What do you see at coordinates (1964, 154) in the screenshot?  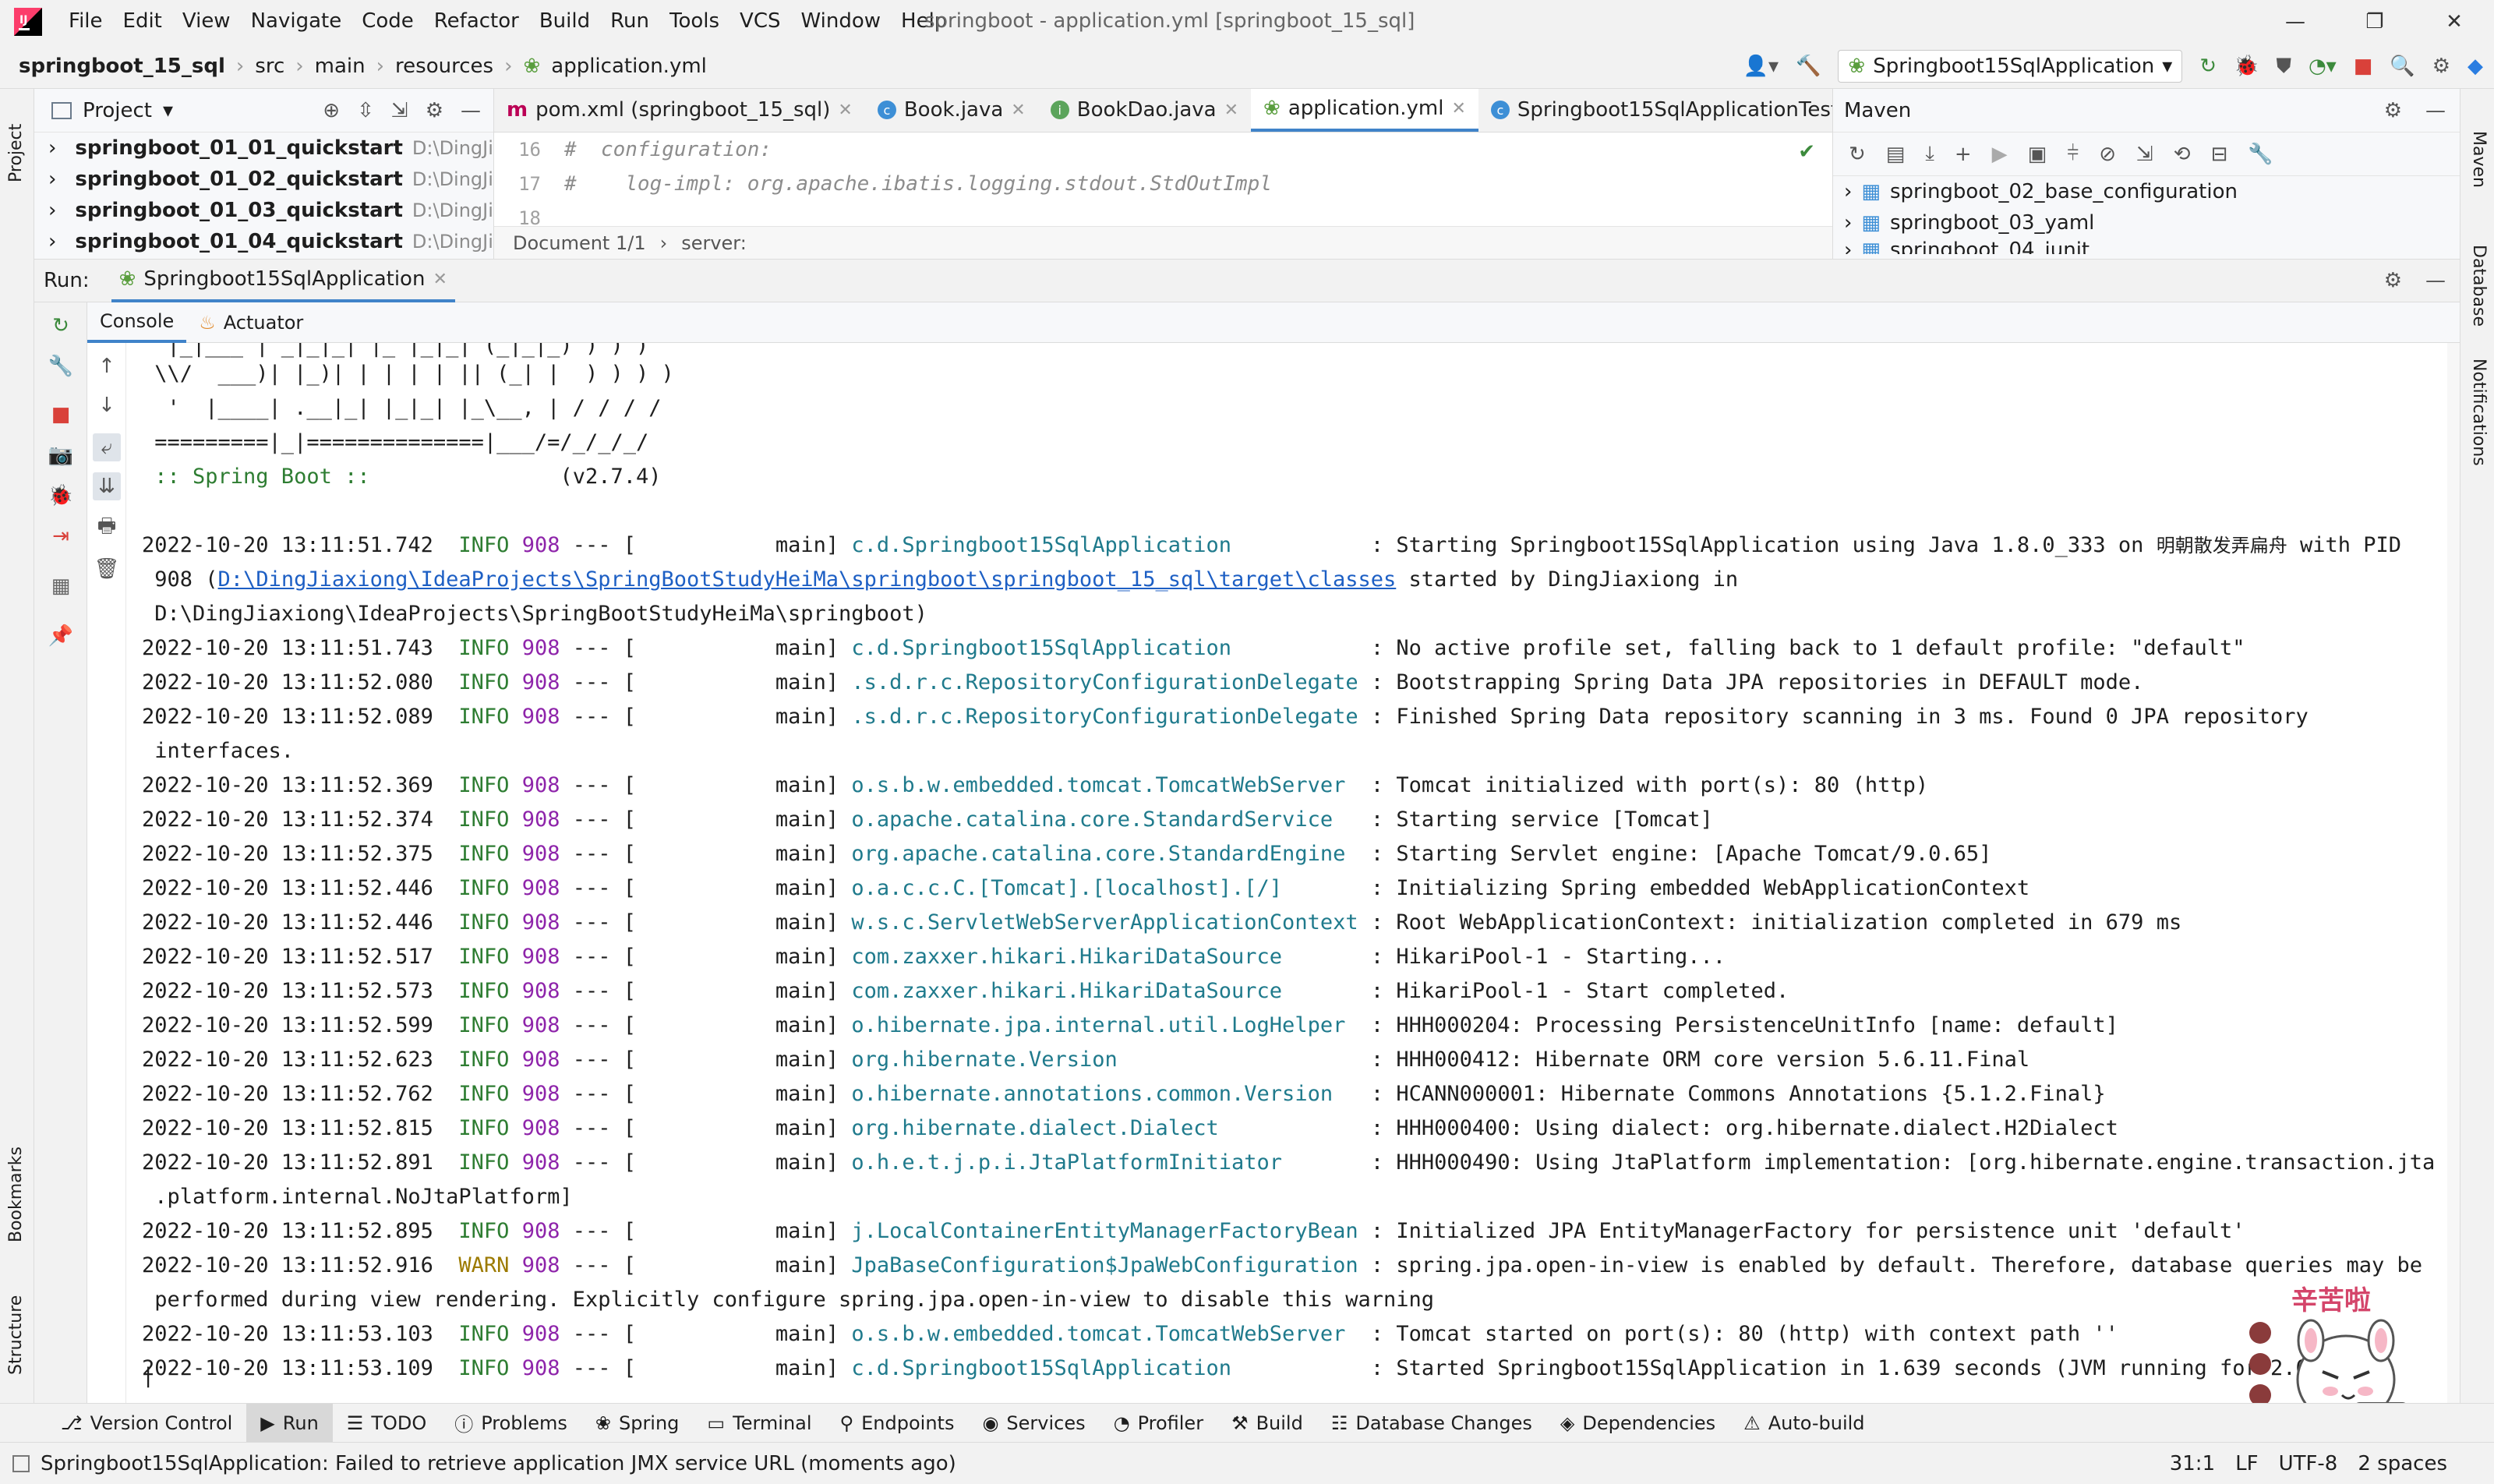 I see `add-icon: +` at bounding box center [1964, 154].